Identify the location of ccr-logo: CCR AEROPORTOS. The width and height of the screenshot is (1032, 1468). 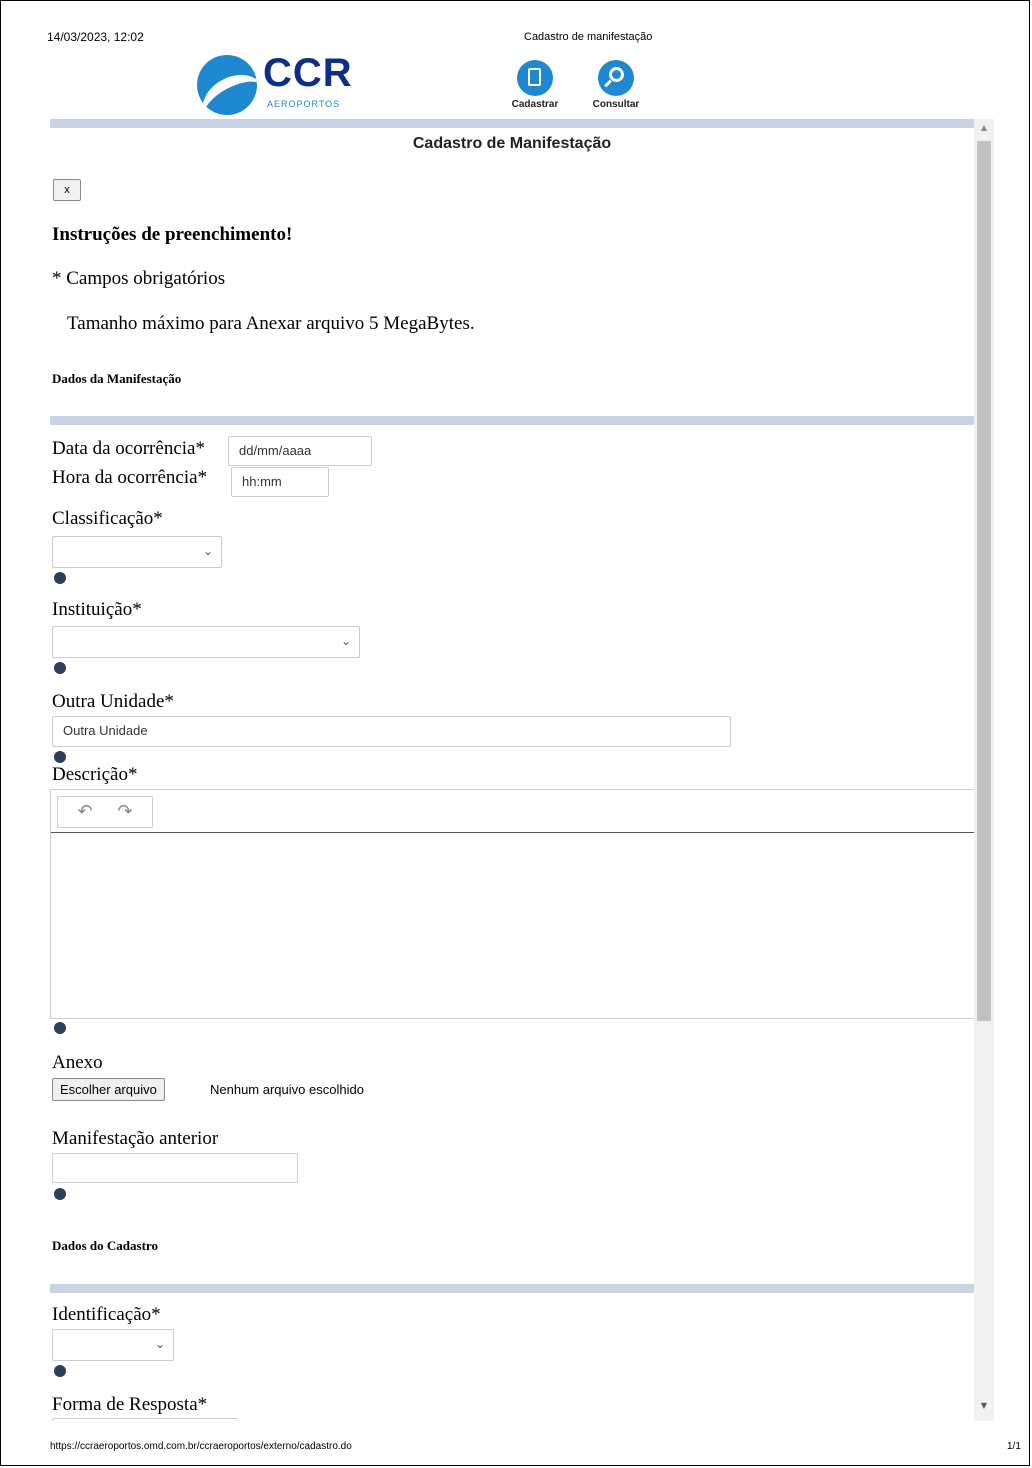
(277, 84).